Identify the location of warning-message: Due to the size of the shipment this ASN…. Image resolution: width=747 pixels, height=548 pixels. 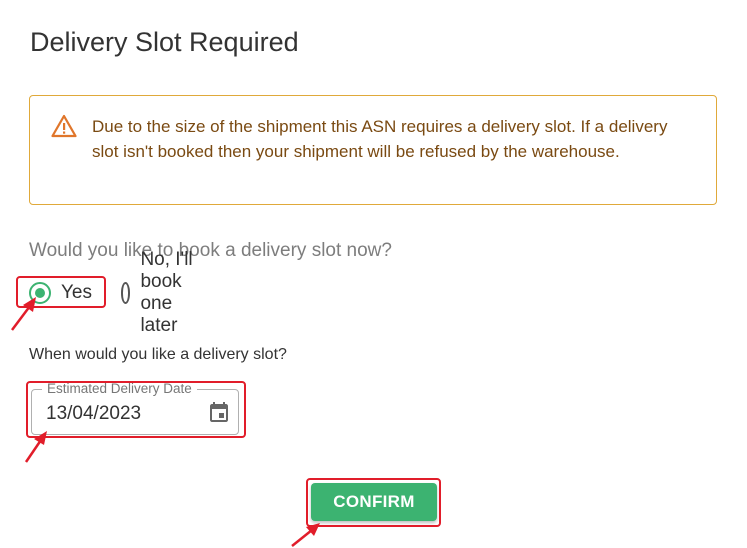
(380, 139).